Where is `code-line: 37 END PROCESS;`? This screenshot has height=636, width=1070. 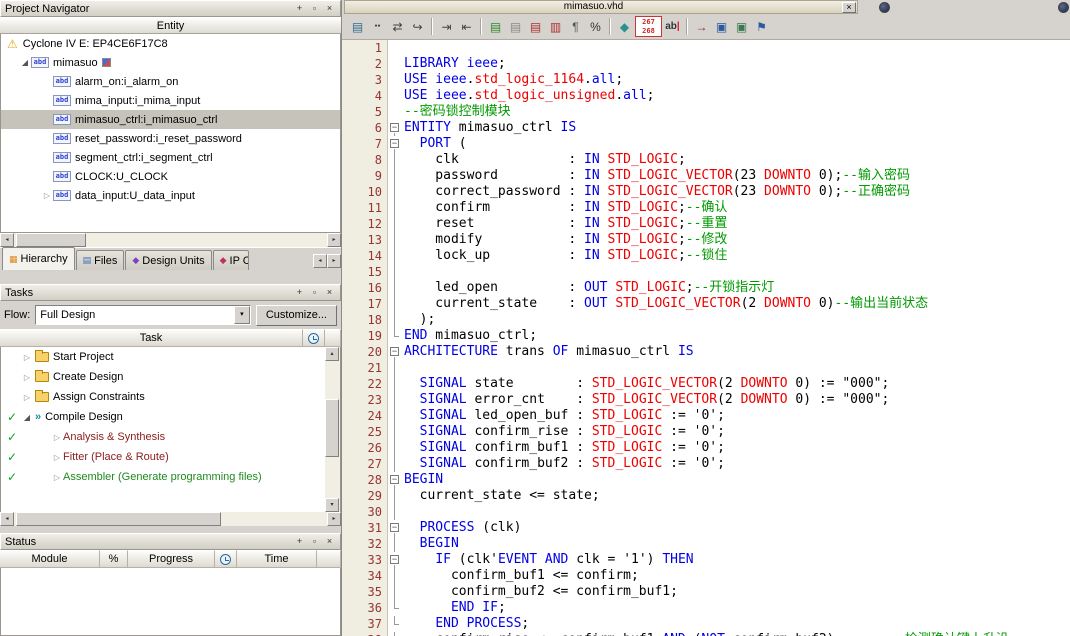
code-line: 37 END PROCESS; is located at coordinates (706, 624).